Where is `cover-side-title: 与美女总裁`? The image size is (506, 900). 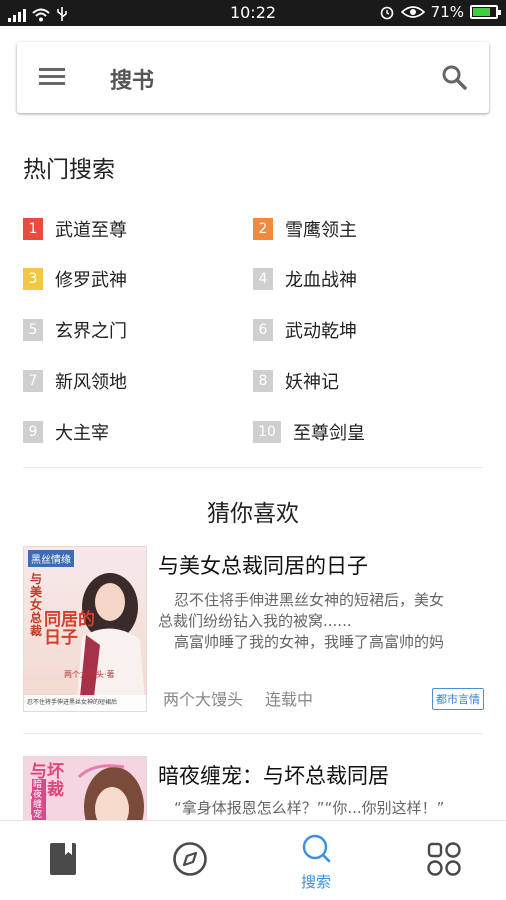 cover-side-title: 与美女总裁 is located at coordinates (36, 605).